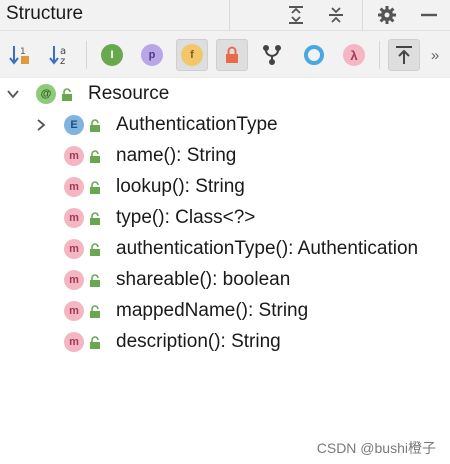  Describe the element at coordinates (180, 186) in the screenshot. I see `tree-row-label: lookup(): String` at that location.